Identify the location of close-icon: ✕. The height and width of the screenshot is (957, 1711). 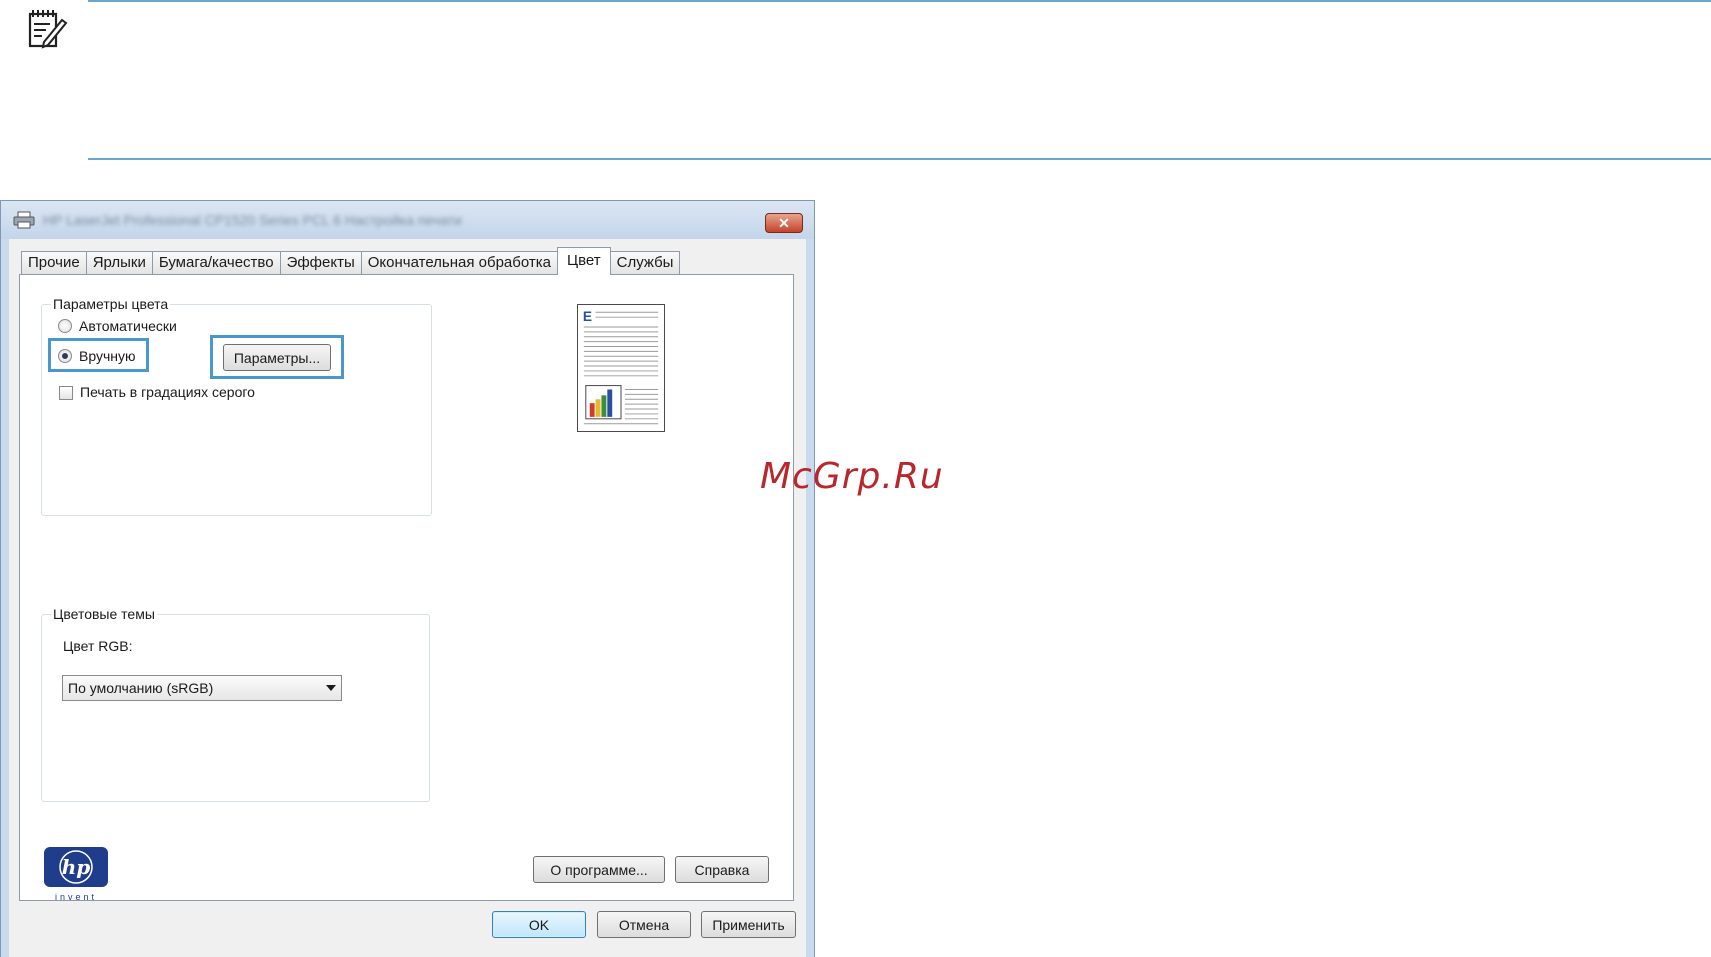
(784, 222).